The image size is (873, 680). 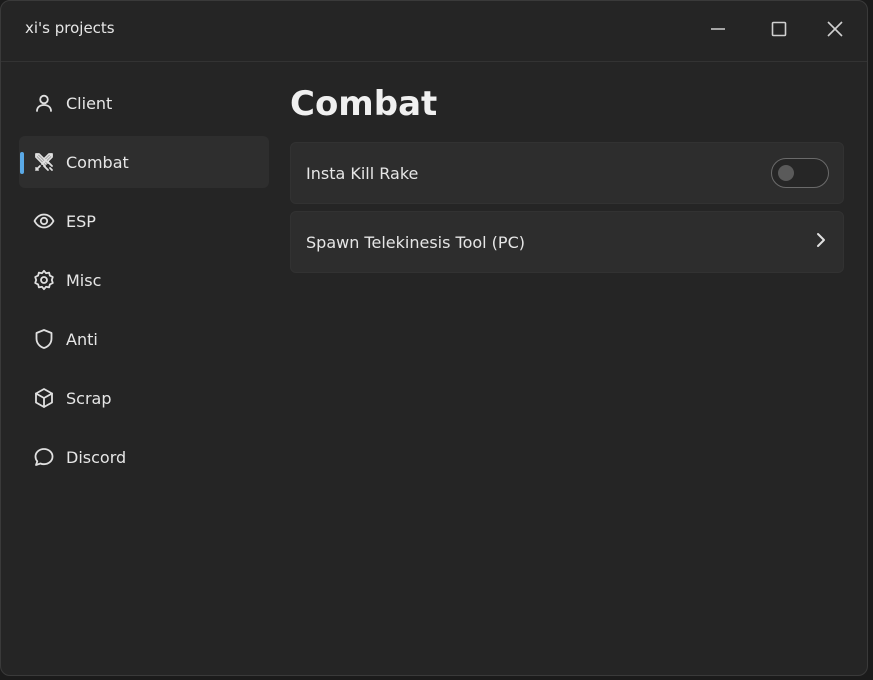 I want to click on shield-icon, so click(x=44, y=339).